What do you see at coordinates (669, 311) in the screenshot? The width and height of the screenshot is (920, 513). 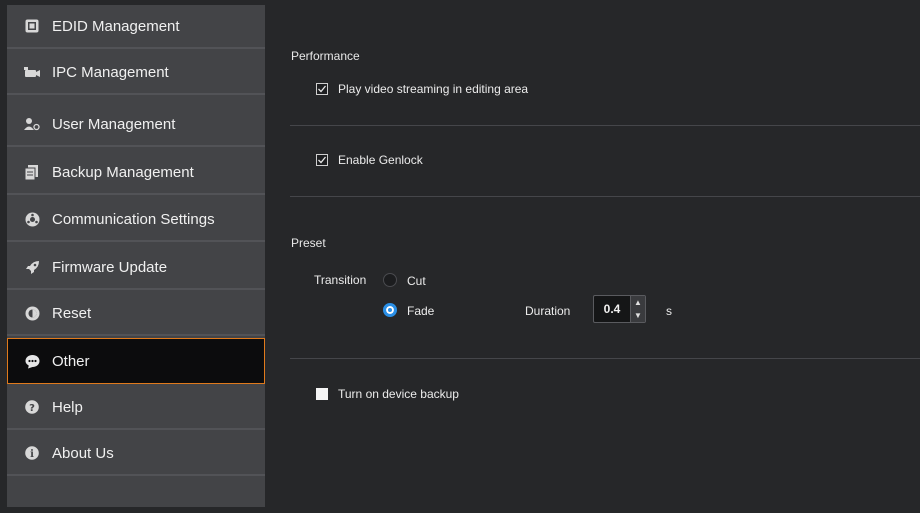 I see `duration-unit: s` at bounding box center [669, 311].